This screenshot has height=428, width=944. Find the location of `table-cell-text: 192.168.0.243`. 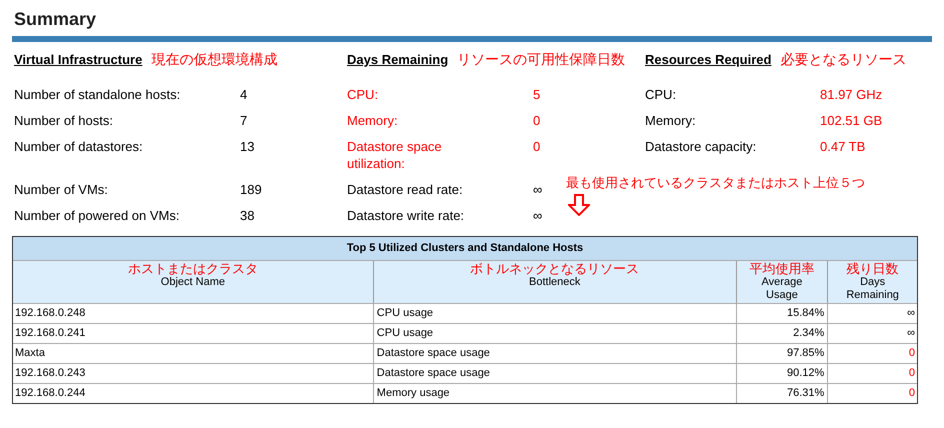

table-cell-text: 192.168.0.243 is located at coordinates (50, 374).